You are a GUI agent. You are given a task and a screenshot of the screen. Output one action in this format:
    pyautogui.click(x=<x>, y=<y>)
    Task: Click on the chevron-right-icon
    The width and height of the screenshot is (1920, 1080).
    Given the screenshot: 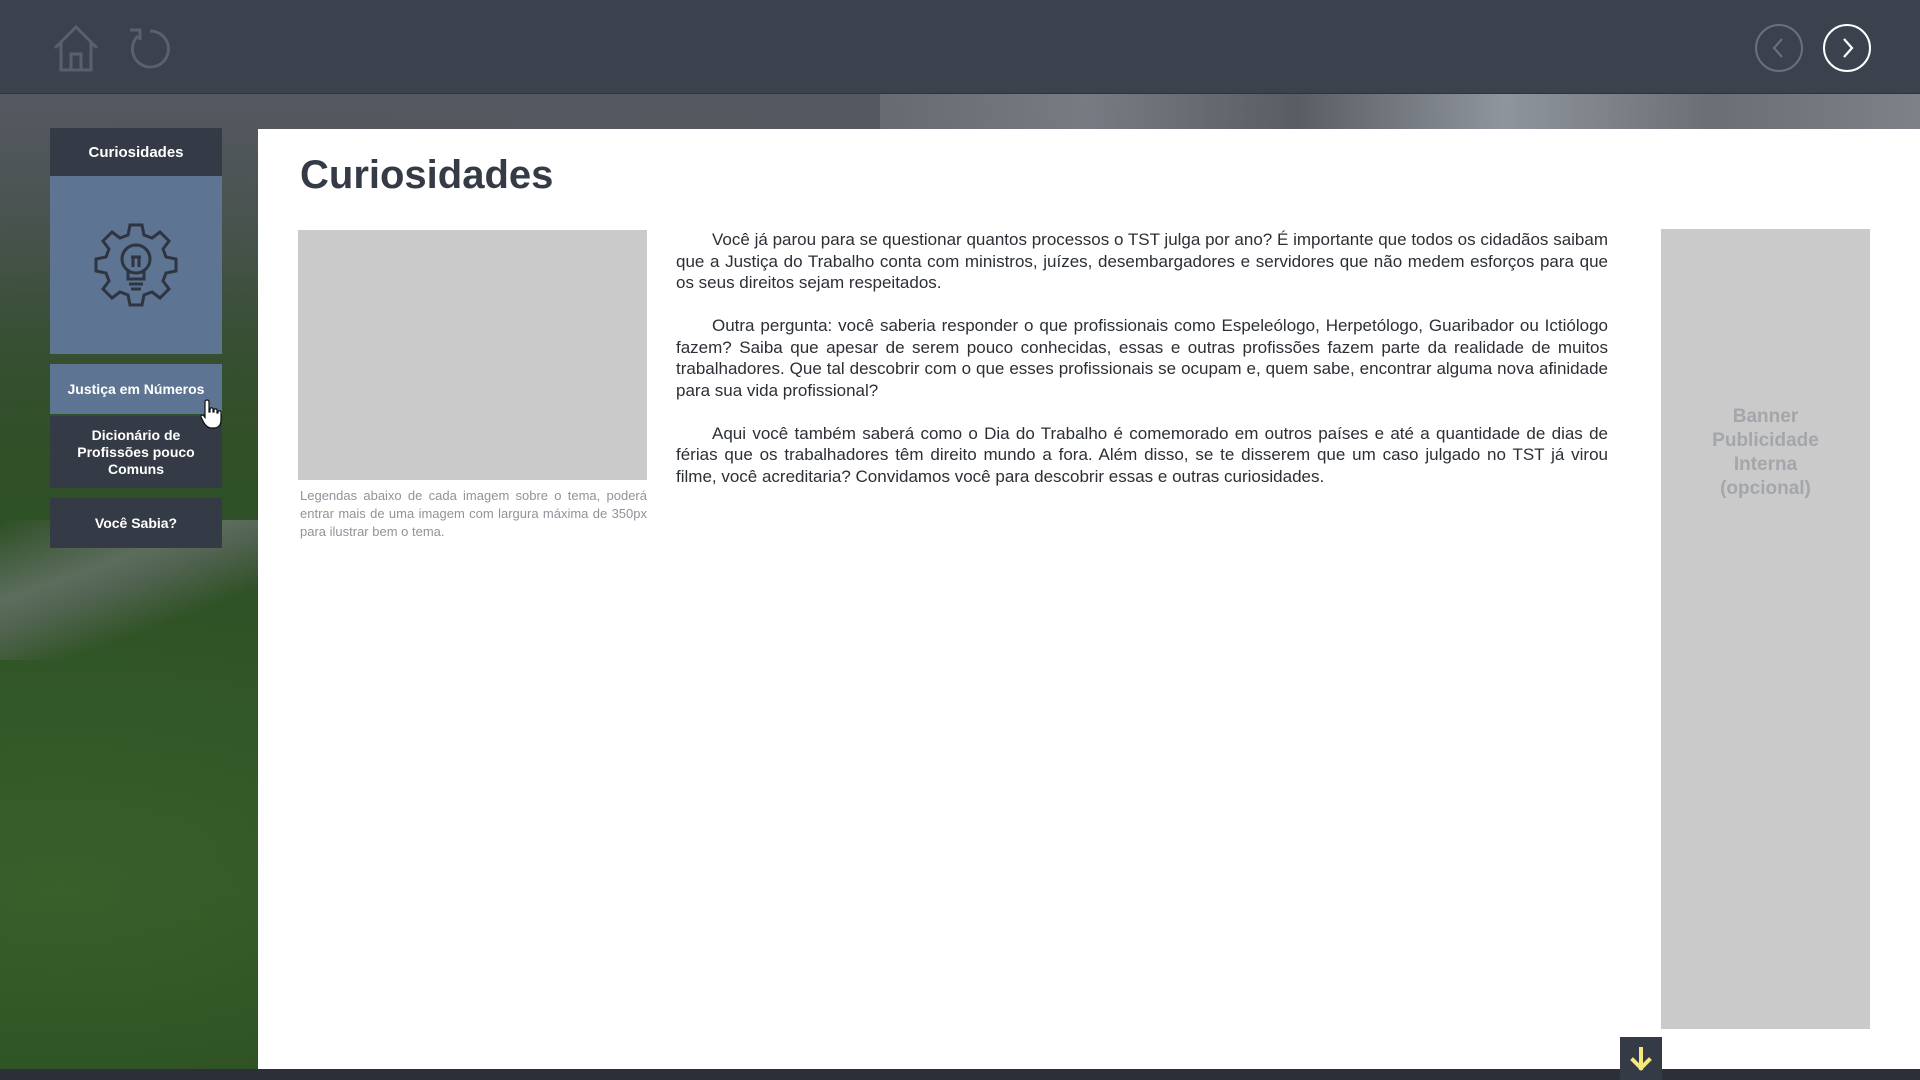 What is the action you would take?
    pyautogui.click(x=1848, y=48)
    